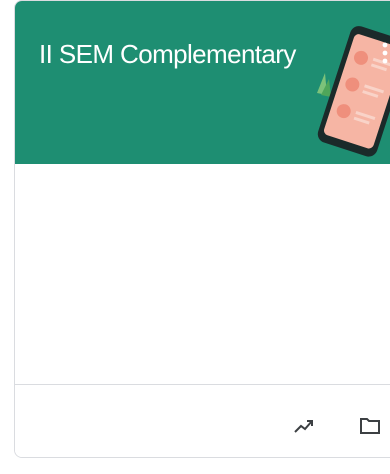 The width and height of the screenshot is (390, 474). What do you see at coordinates (167, 54) in the screenshot?
I see `class-title: II SEM Complementary` at bounding box center [167, 54].